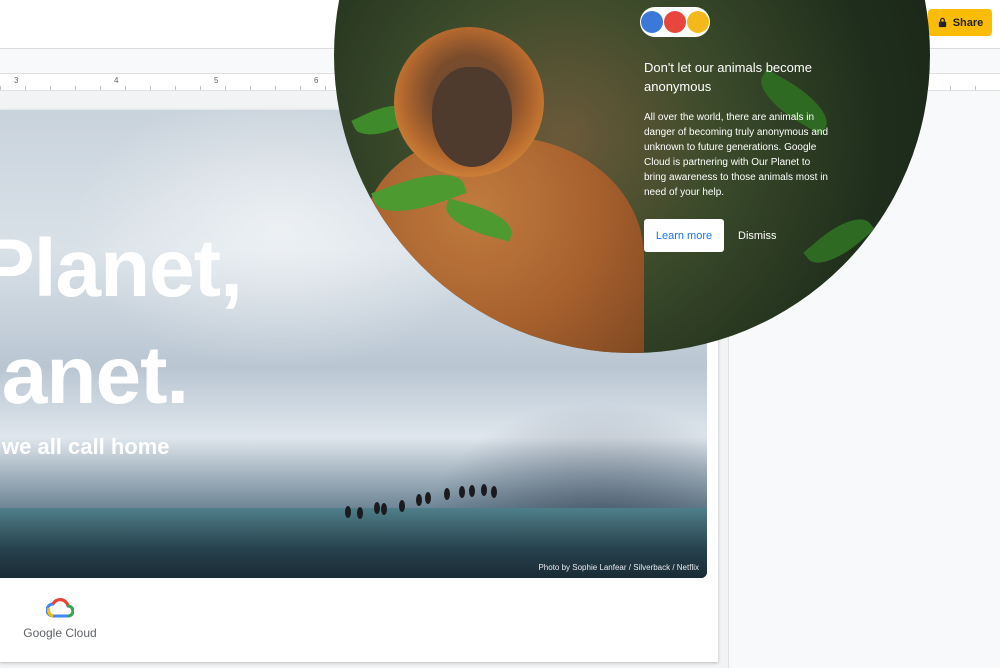  Describe the element at coordinates (757, 235) in the screenshot. I see `dismiss-button: Dismiss` at that location.